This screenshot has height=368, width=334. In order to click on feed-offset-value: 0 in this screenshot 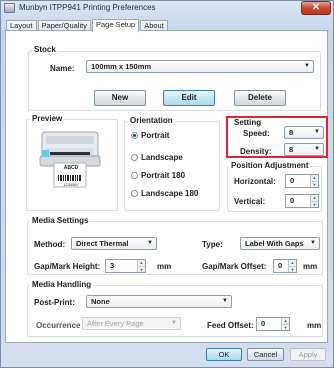, I will do `click(263, 323)`.